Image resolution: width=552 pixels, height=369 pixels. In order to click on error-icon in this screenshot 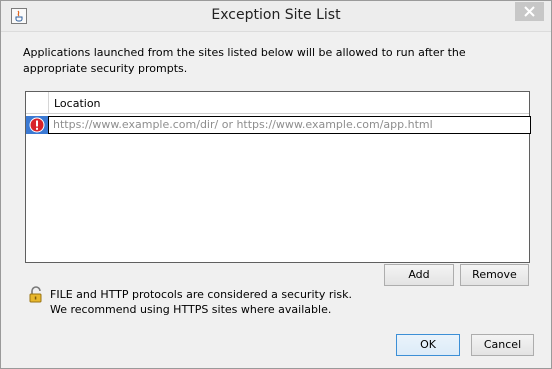, I will do `click(37, 125)`.